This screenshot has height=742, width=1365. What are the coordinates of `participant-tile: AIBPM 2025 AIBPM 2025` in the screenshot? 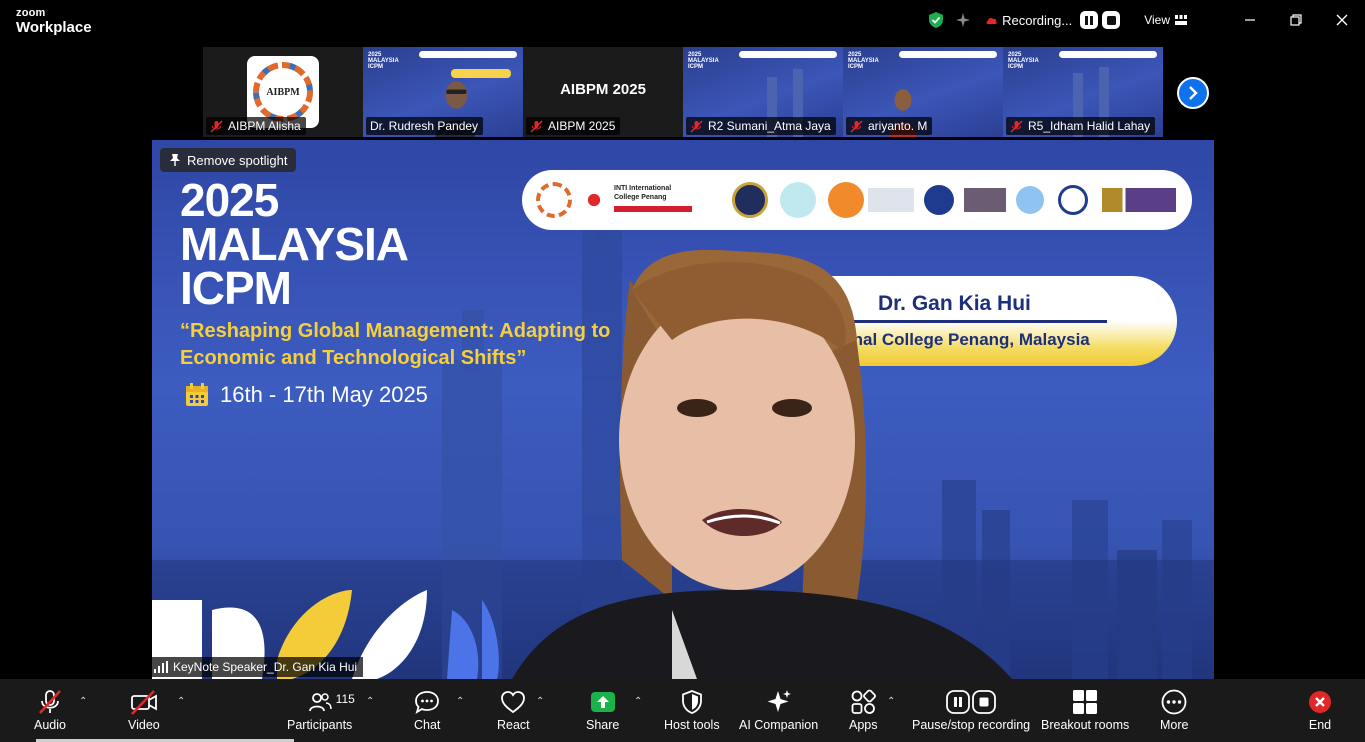 It's located at (603, 92).